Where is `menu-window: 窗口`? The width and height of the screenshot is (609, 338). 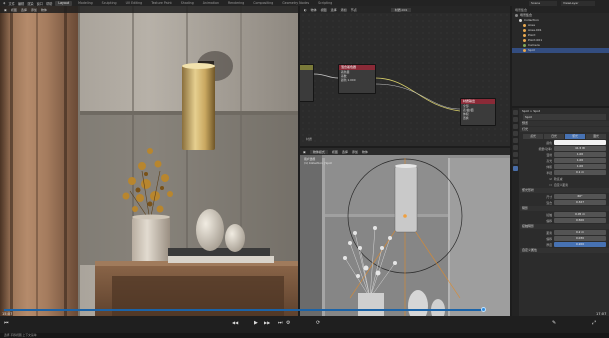
menu-window: 窗口 is located at coordinates (40, 3).